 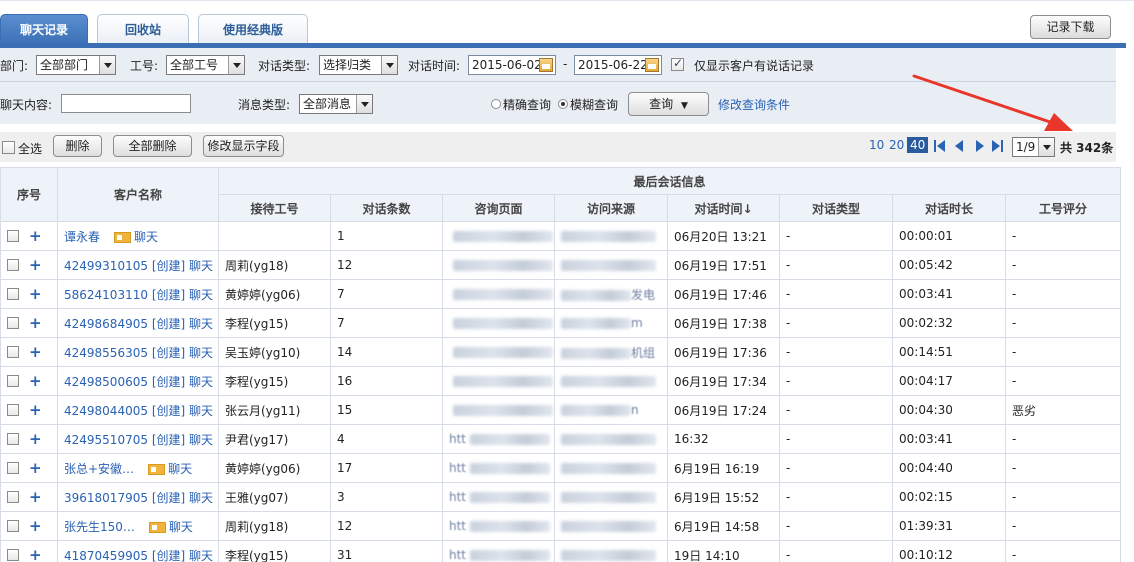 I want to click on header-page: 咨询页面, so click(x=498, y=208).